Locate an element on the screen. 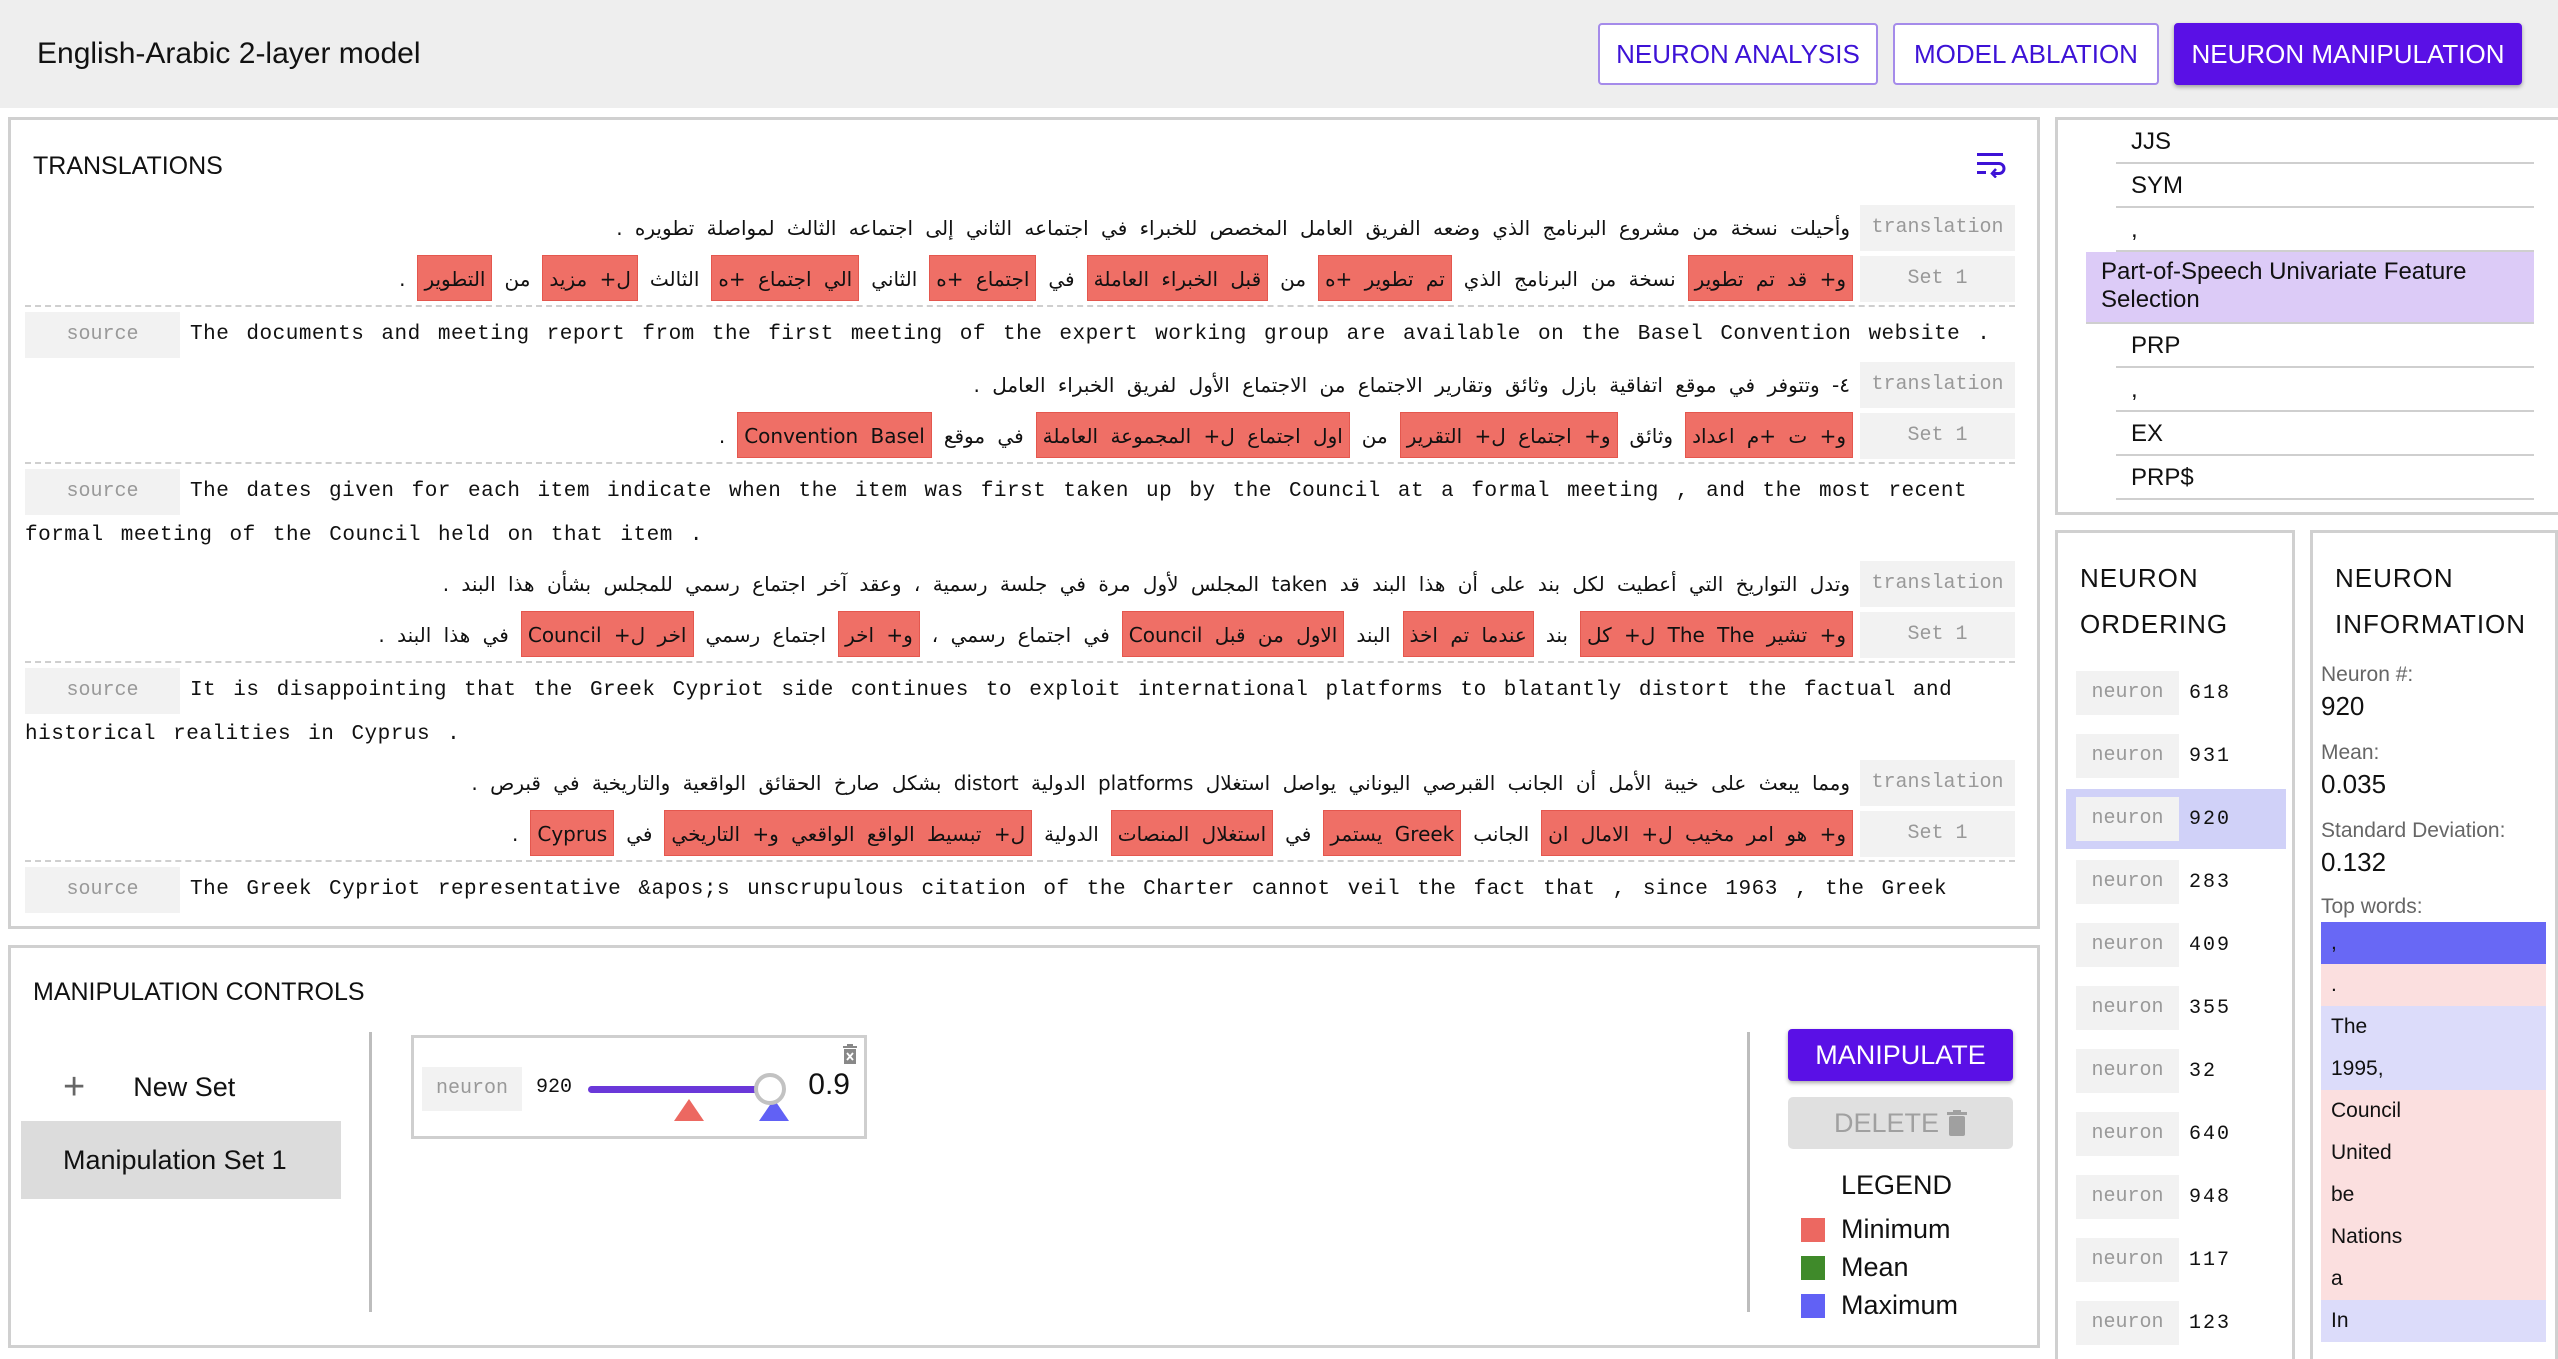  neuron-ordering-item: neuron 920 is located at coordinates (2176, 819).